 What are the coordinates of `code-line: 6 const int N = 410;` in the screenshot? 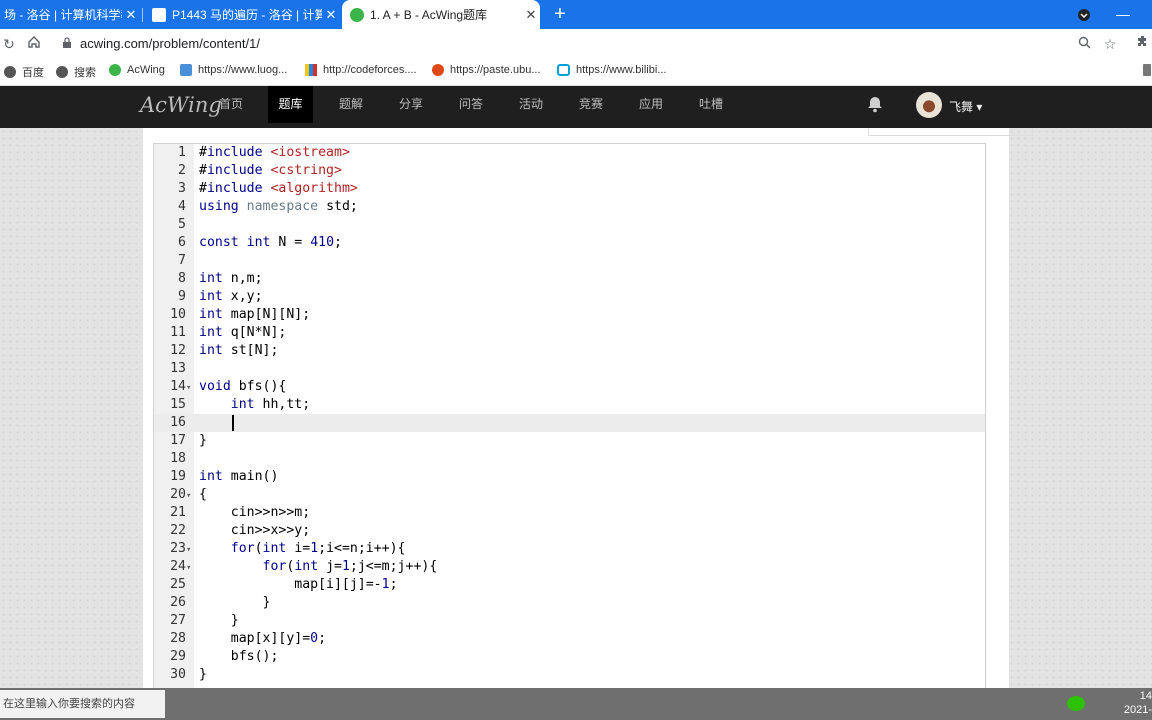 It's located at (569, 243).